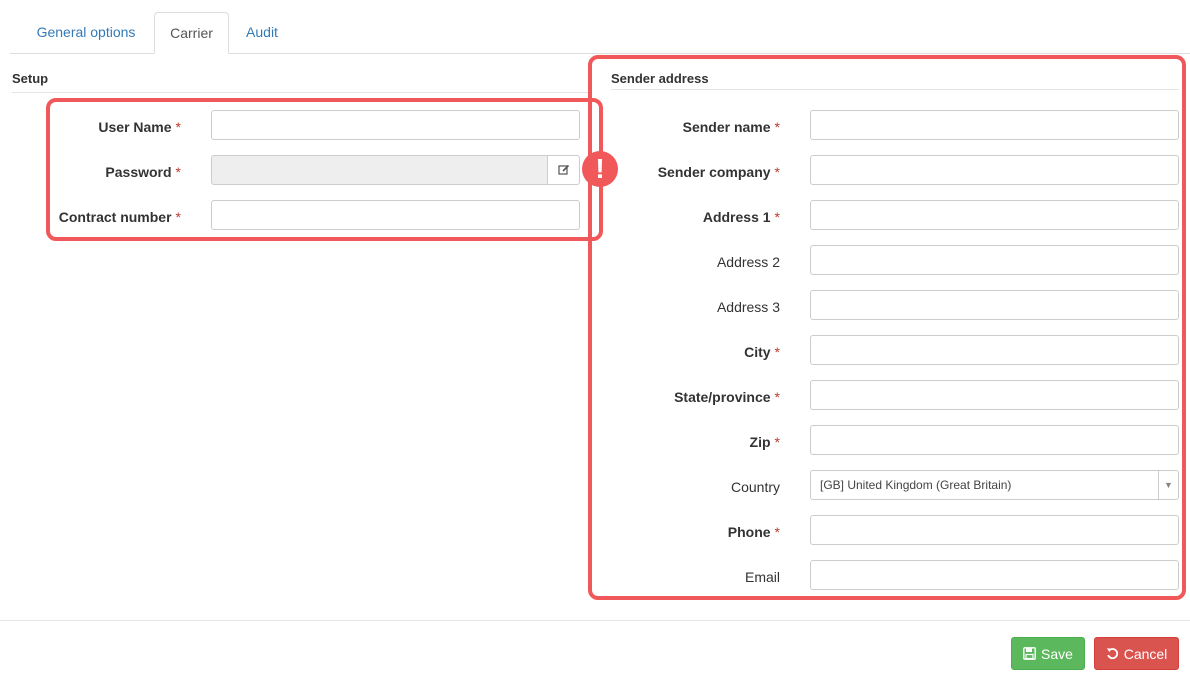 The height and width of the screenshot is (683, 1190). I want to click on password-label-text: Password, so click(138, 172).